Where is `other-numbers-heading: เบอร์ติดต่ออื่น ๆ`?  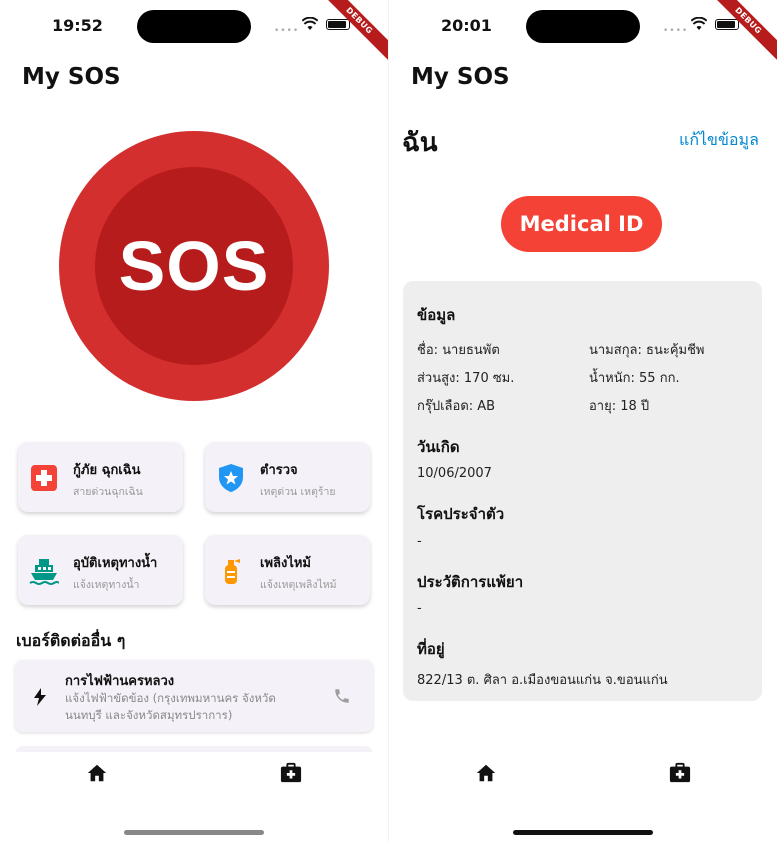
other-numbers-heading: เบอร์ติดต่ออื่น ๆ is located at coordinates (71, 640).